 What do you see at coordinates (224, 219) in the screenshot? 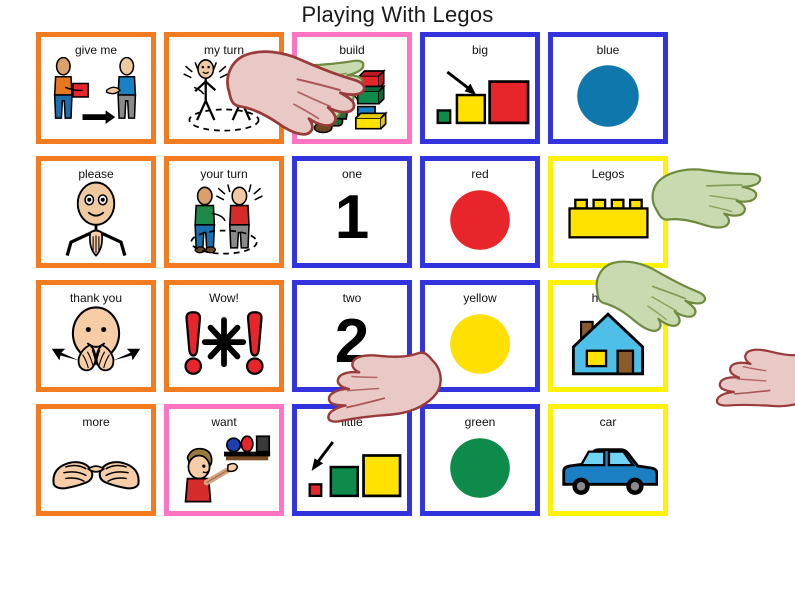
I see `your-turn-icon` at bounding box center [224, 219].